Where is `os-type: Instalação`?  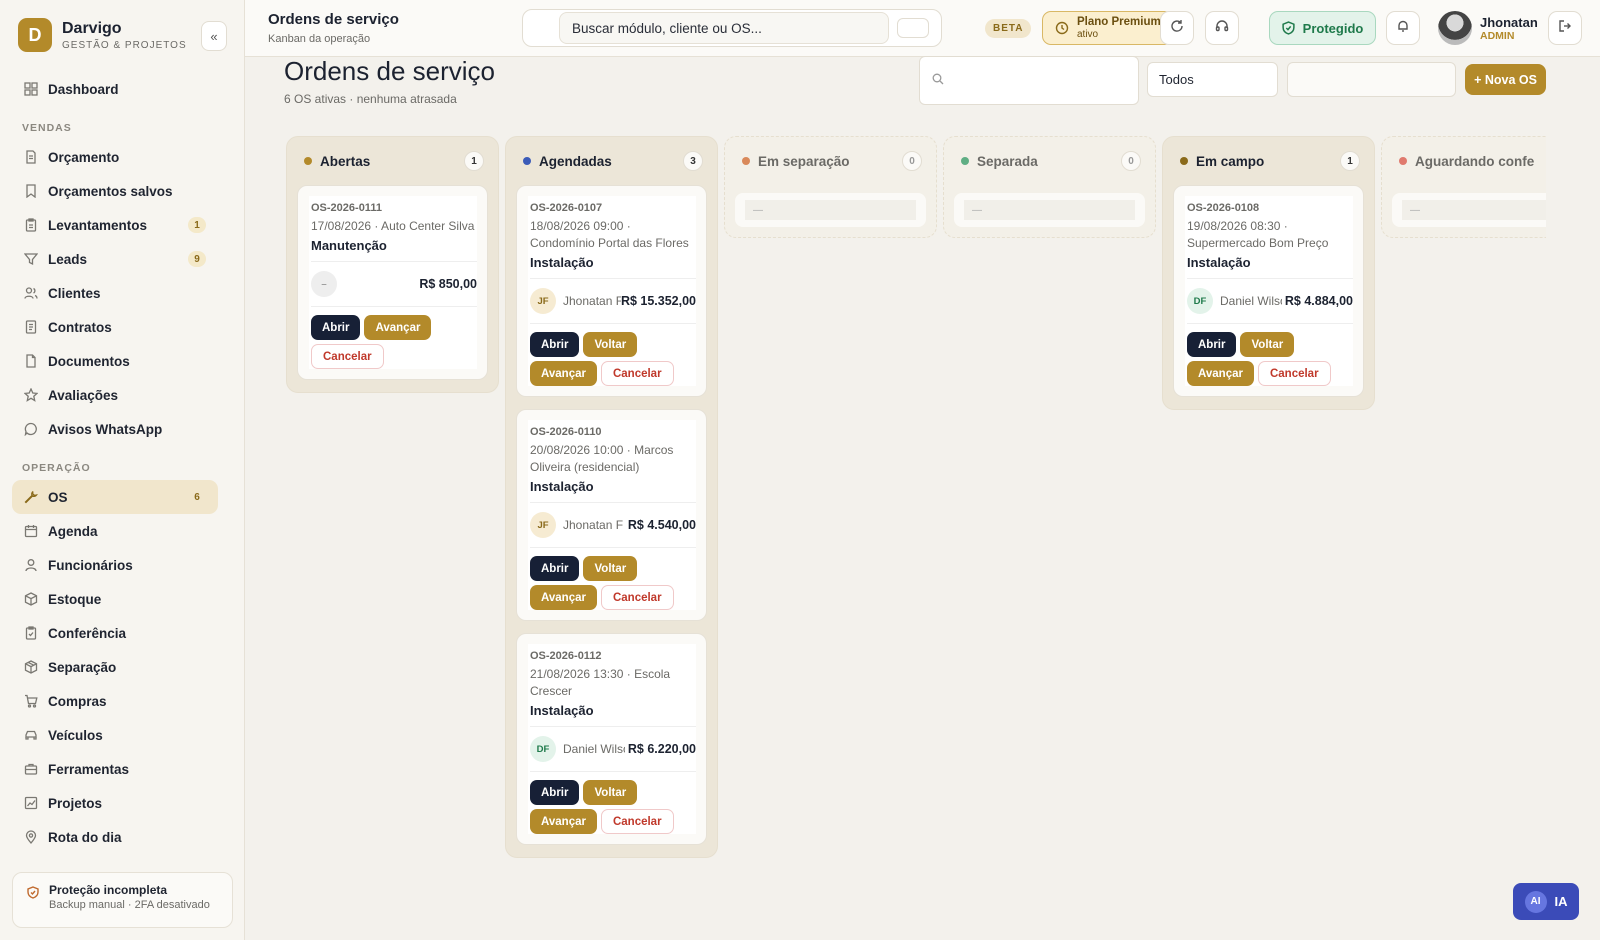 os-type: Instalação is located at coordinates (562, 262).